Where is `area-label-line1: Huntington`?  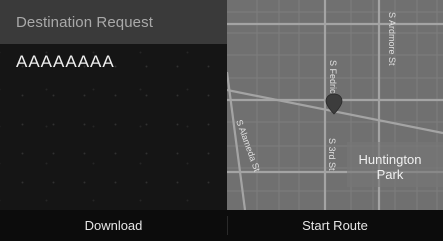
area-label-line1: Huntington is located at coordinates (390, 159).